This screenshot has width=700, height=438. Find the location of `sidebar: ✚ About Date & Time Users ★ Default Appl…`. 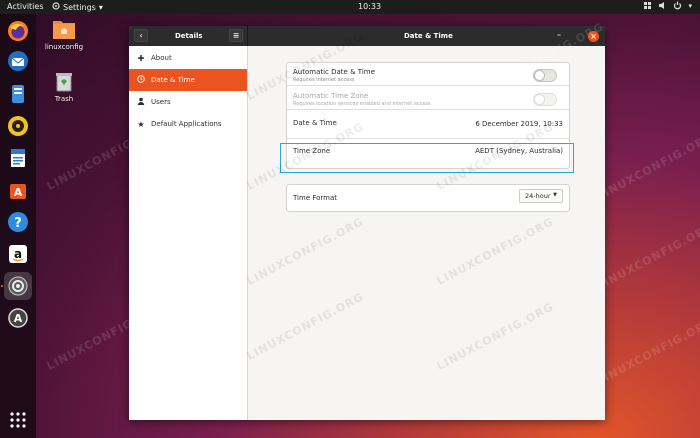

sidebar: ✚ About Date & Time Users ★ Default Appl… is located at coordinates (188, 233).